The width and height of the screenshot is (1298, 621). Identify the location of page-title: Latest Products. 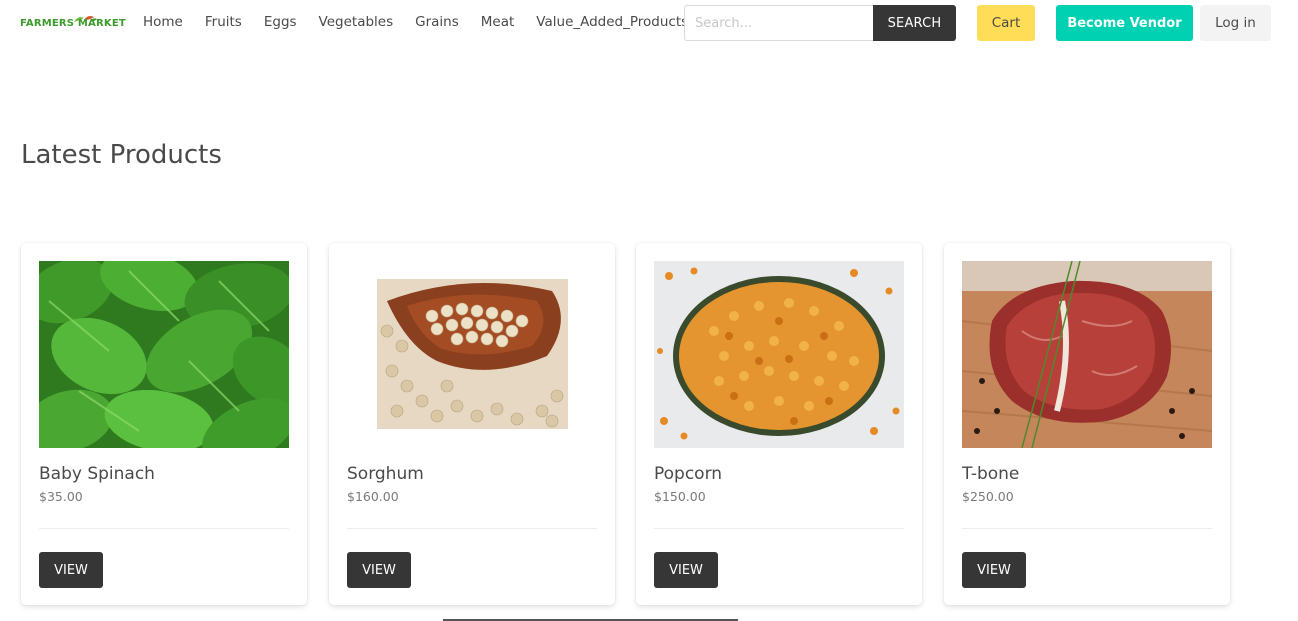
(121, 155).